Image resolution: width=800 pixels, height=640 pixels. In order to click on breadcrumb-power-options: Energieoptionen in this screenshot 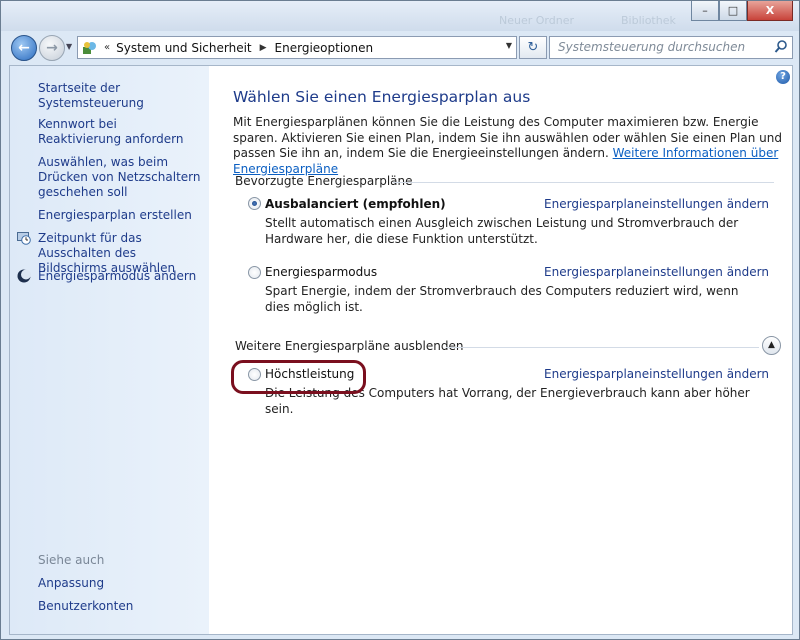, I will do `click(324, 48)`.